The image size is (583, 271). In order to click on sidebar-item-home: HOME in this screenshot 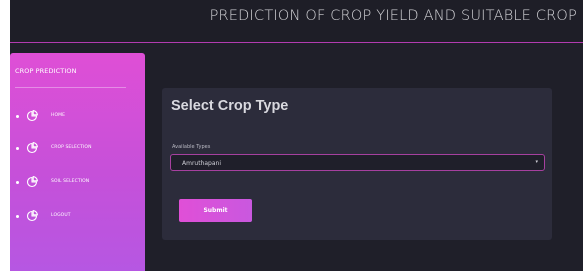, I will do `click(76, 117)`.